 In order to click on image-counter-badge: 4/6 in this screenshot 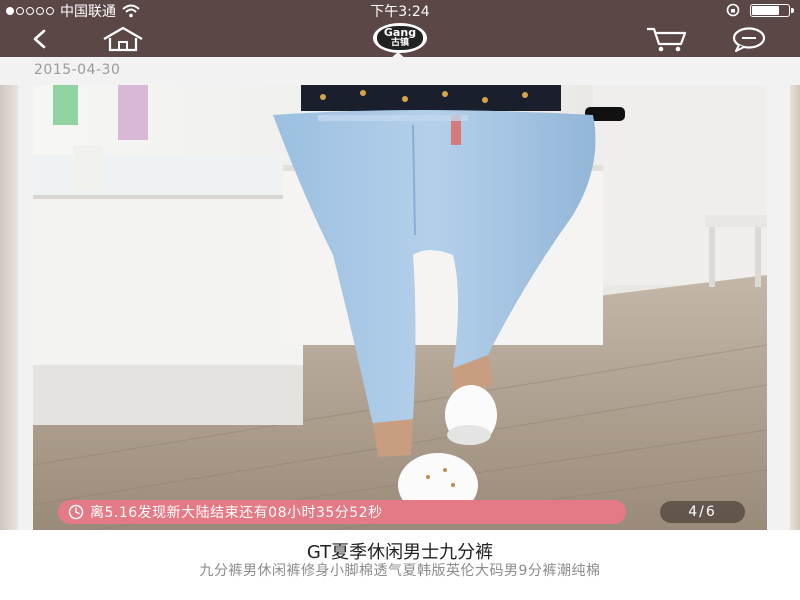, I will do `click(702, 512)`.